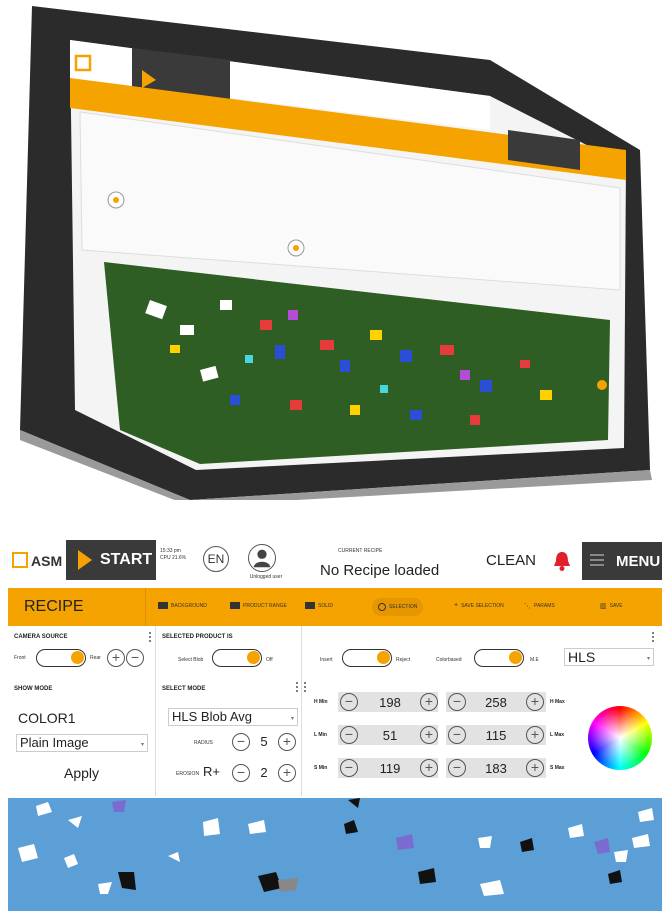 The width and height of the screenshot is (662, 911). I want to click on select-mode-select: HLS Blob Avg ▾, so click(233, 717).